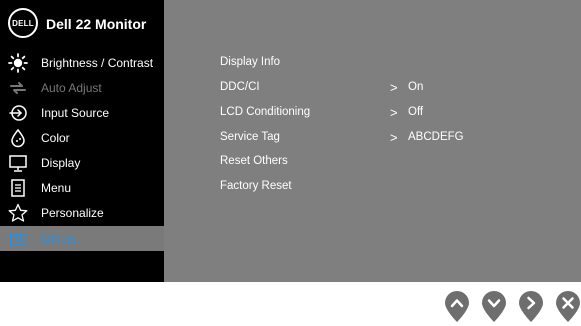 This screenshot has width=581, height=326. Describe the element at coordinates (512, 307) in the screenshot. I see `osd-button-bar` at that location.